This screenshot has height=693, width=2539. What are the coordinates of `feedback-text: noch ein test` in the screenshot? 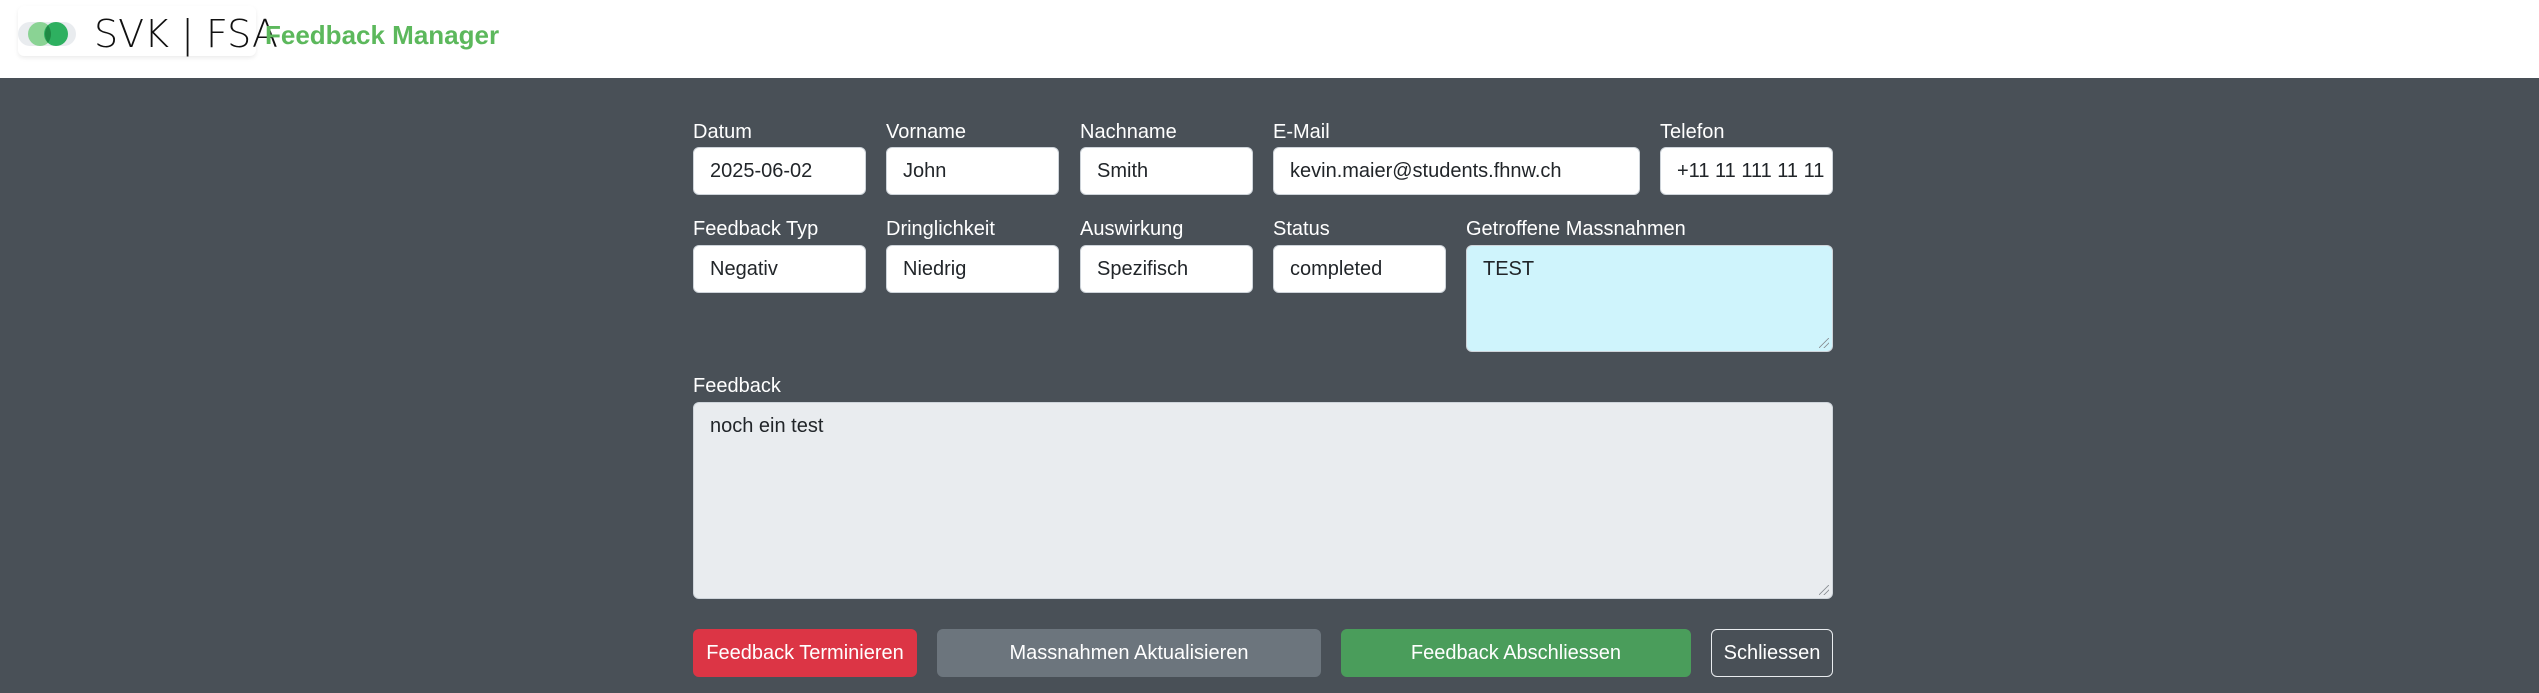 It's located at (767, 426).